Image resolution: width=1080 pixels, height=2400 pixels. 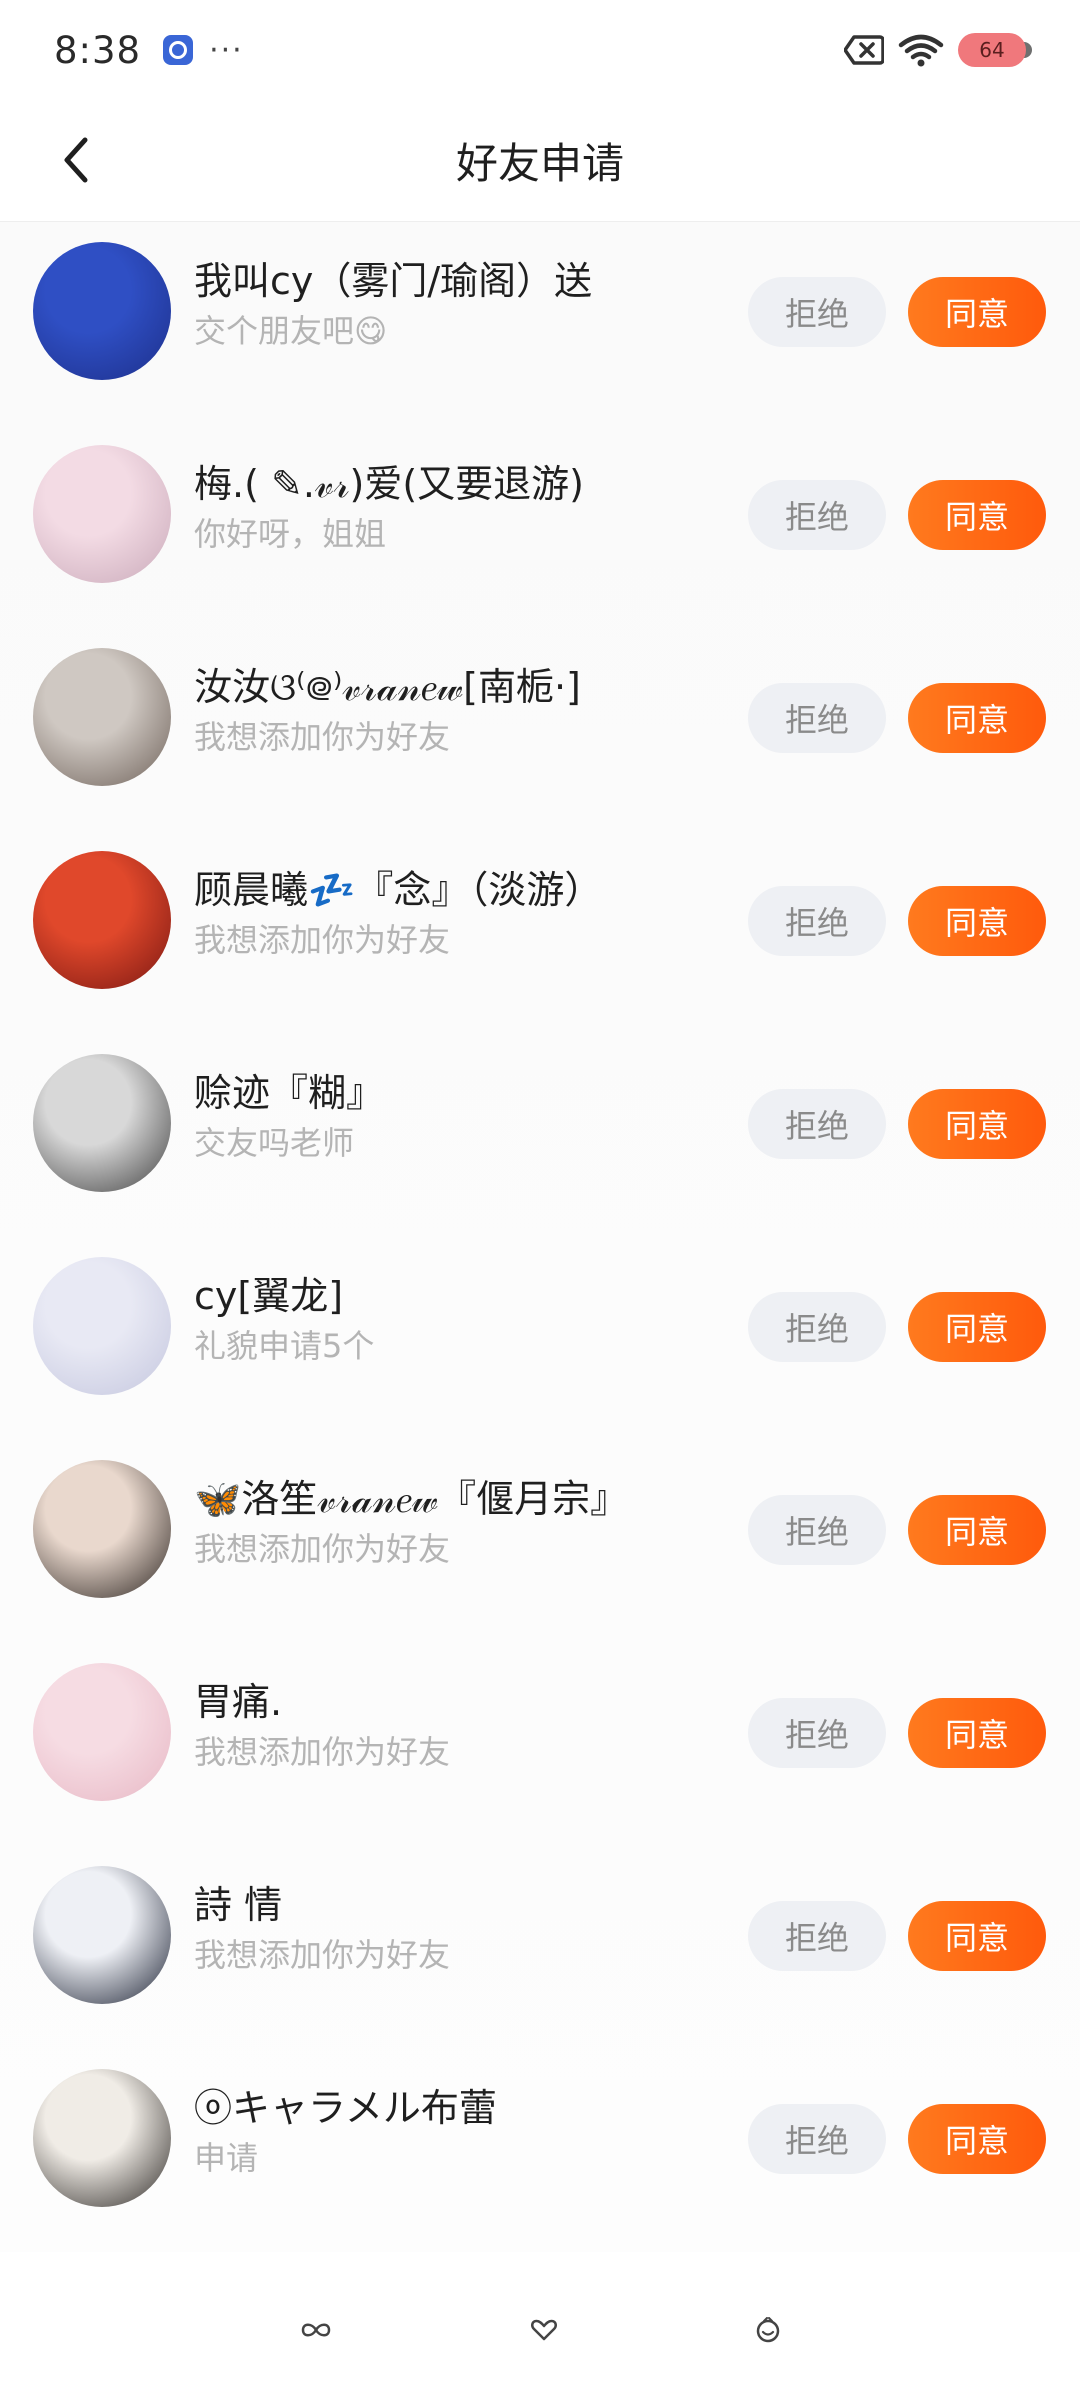 I want to click on back-button, so click(x=76, y=160).